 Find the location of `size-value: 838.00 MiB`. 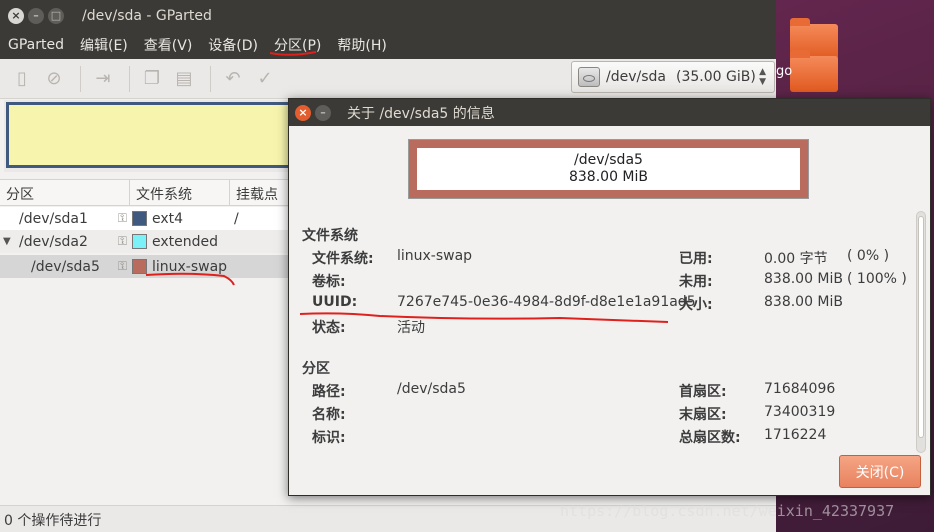

size-value: 838.00 MiB is located at coordinates (804, 302).